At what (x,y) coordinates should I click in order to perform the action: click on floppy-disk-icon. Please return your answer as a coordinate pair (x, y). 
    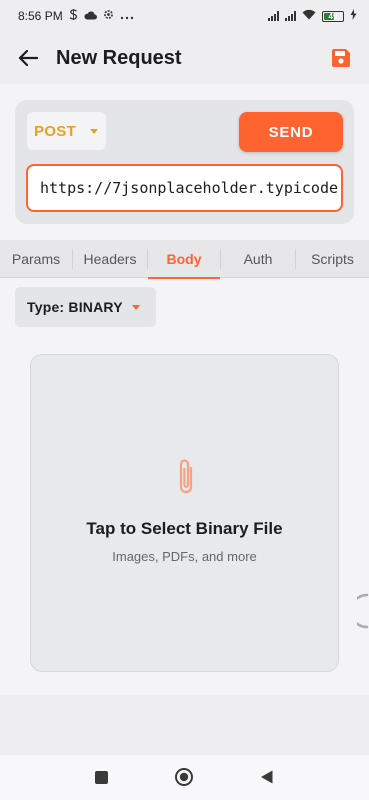
    Looking at the image, I should click on (340, 58).